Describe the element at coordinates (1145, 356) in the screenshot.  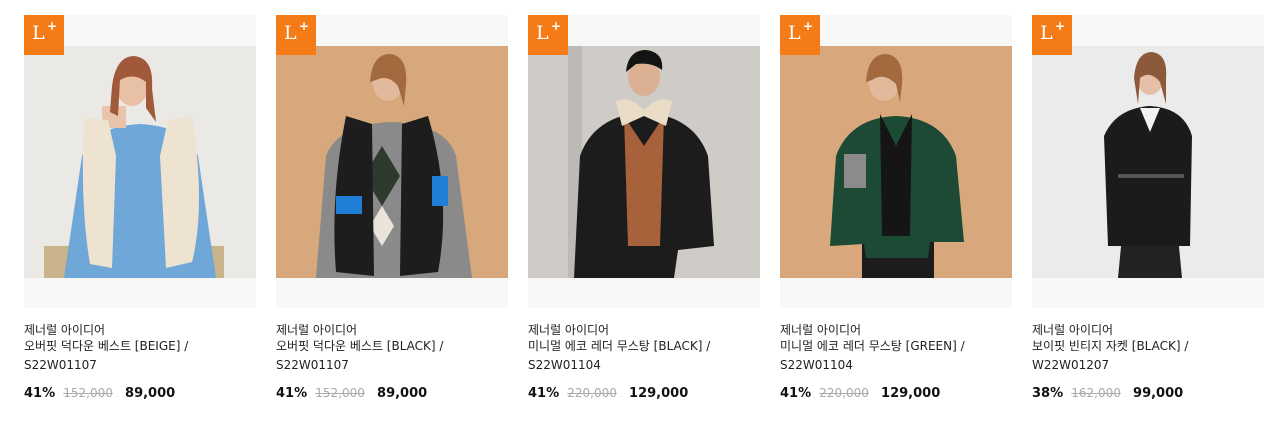
I see `product-name: 보이핏 빈티지 자켓 [BLACK] / W22W01207` at that location.